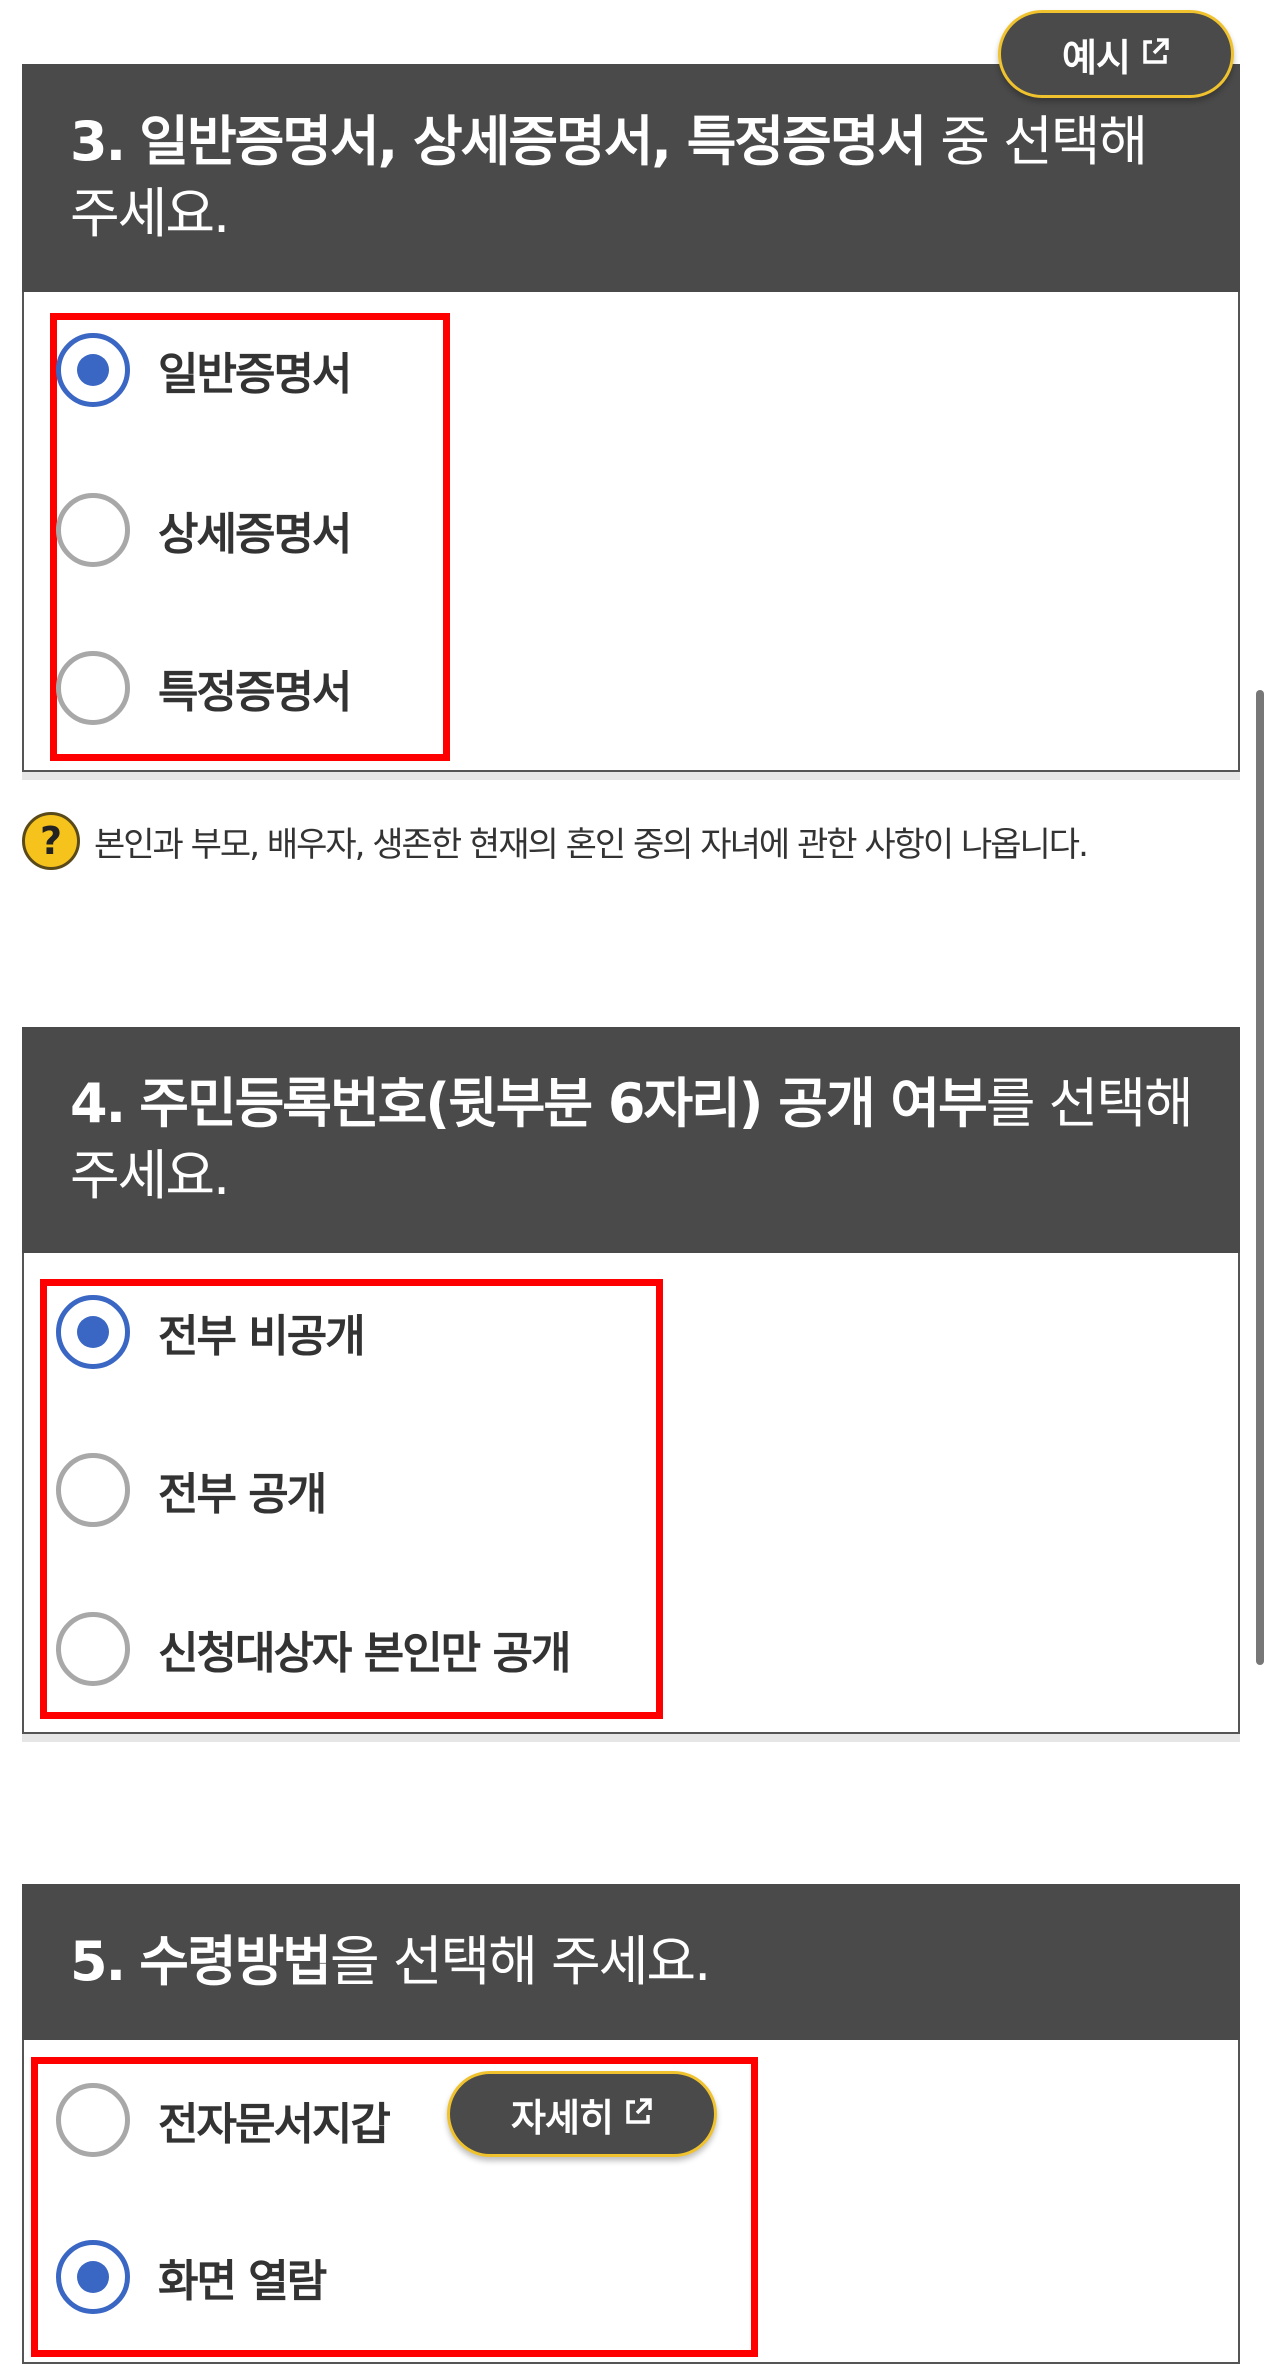  Describe the element at coordinates (262, 1336) in the screenshot. I see `option-label: 전부 비공개` at that location.